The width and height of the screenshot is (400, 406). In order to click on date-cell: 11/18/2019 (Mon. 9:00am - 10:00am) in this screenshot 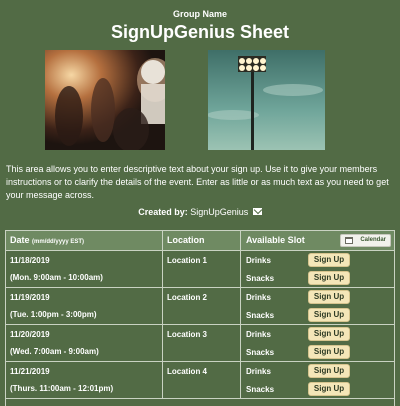, I will do `click(84, 269)`.